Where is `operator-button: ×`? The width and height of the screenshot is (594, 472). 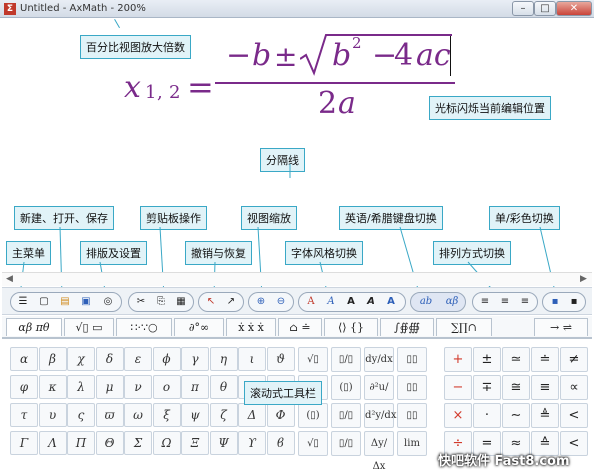
operator-button: × is located at coordinates (458, 415).